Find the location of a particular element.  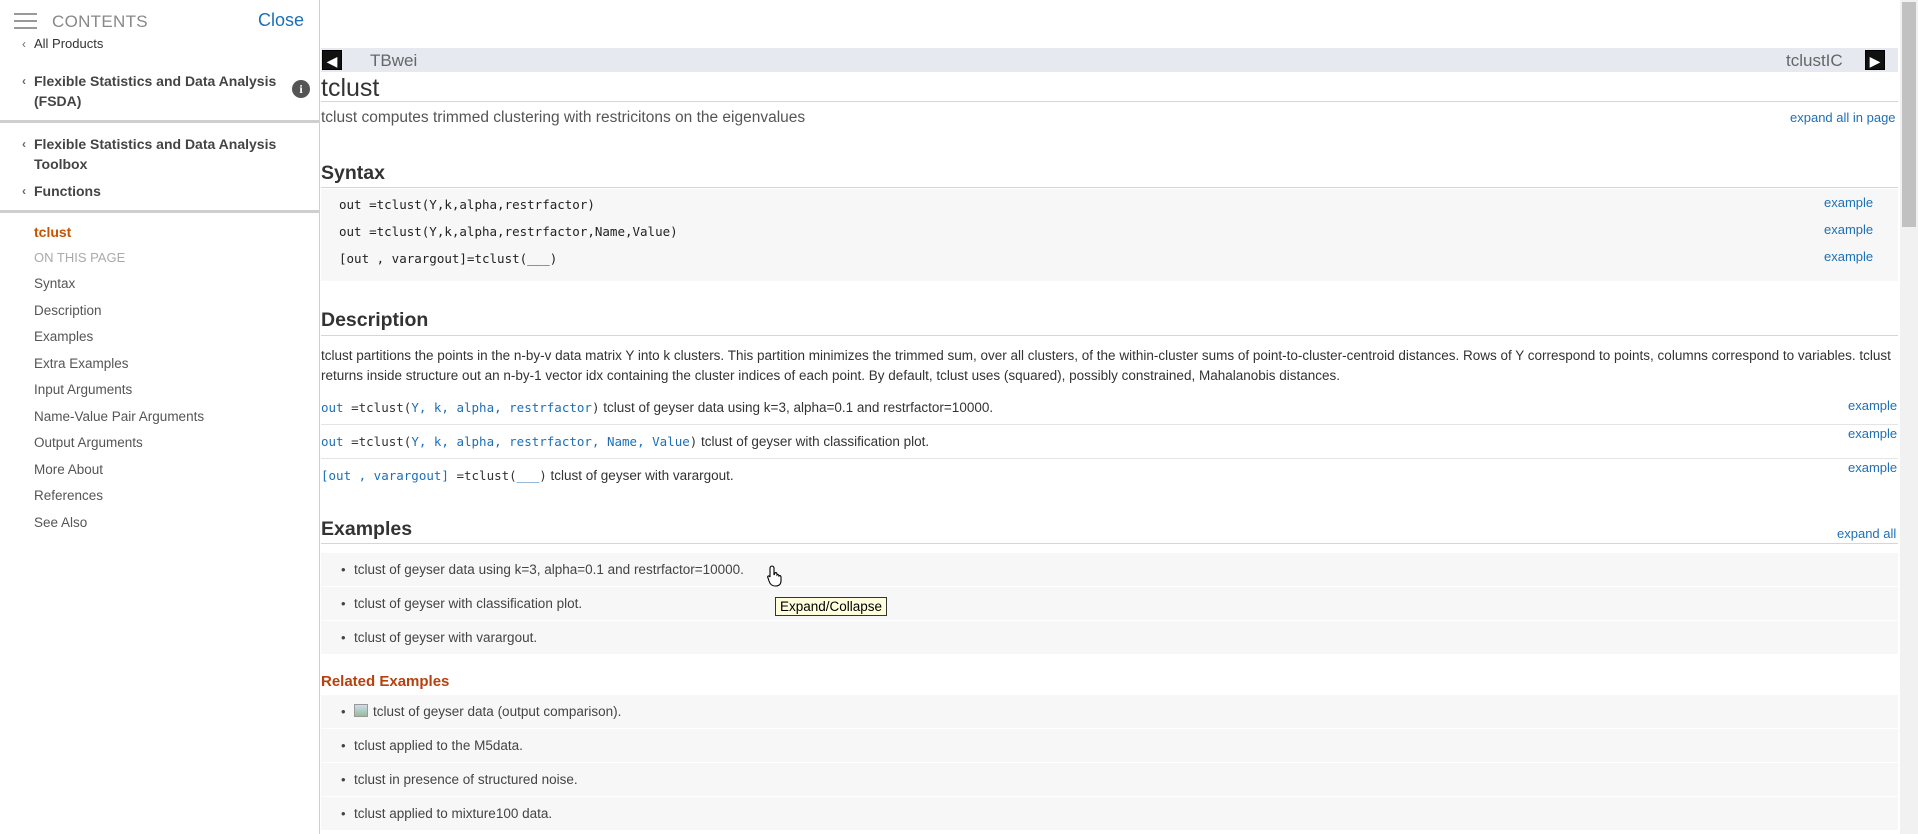

arrow-left-icon: ◀ is located at coordinates (332, 60).